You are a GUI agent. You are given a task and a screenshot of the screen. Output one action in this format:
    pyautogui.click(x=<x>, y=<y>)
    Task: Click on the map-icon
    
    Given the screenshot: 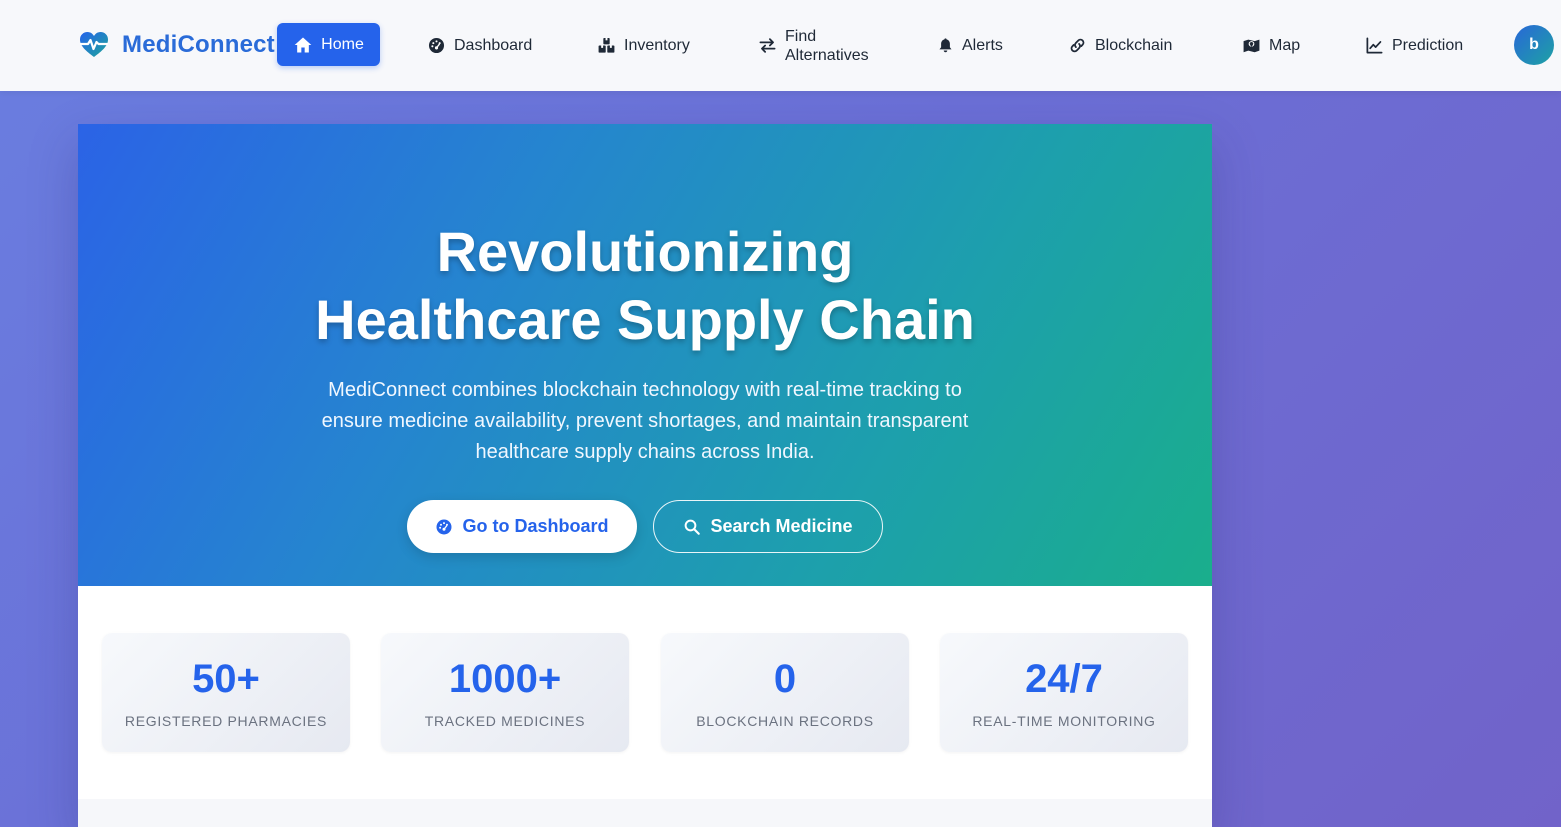 What is the action you would take?
    pyautogui.click(x=1251, y=46)
    